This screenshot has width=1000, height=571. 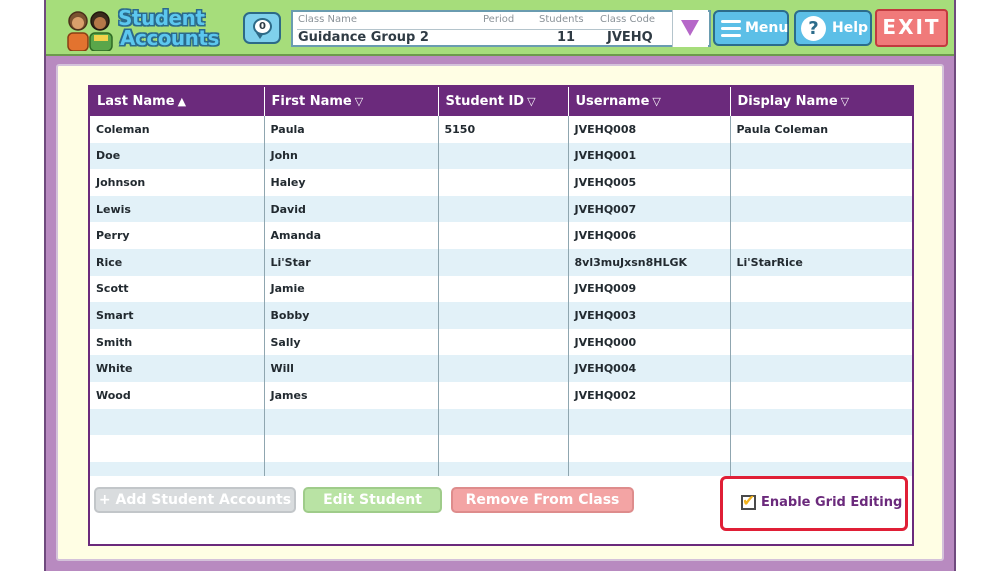 What do you see at coordinates (649, 182) in the screenshot?
I see `cell-username: JVEHQ005` at bounding box center [649, 182].